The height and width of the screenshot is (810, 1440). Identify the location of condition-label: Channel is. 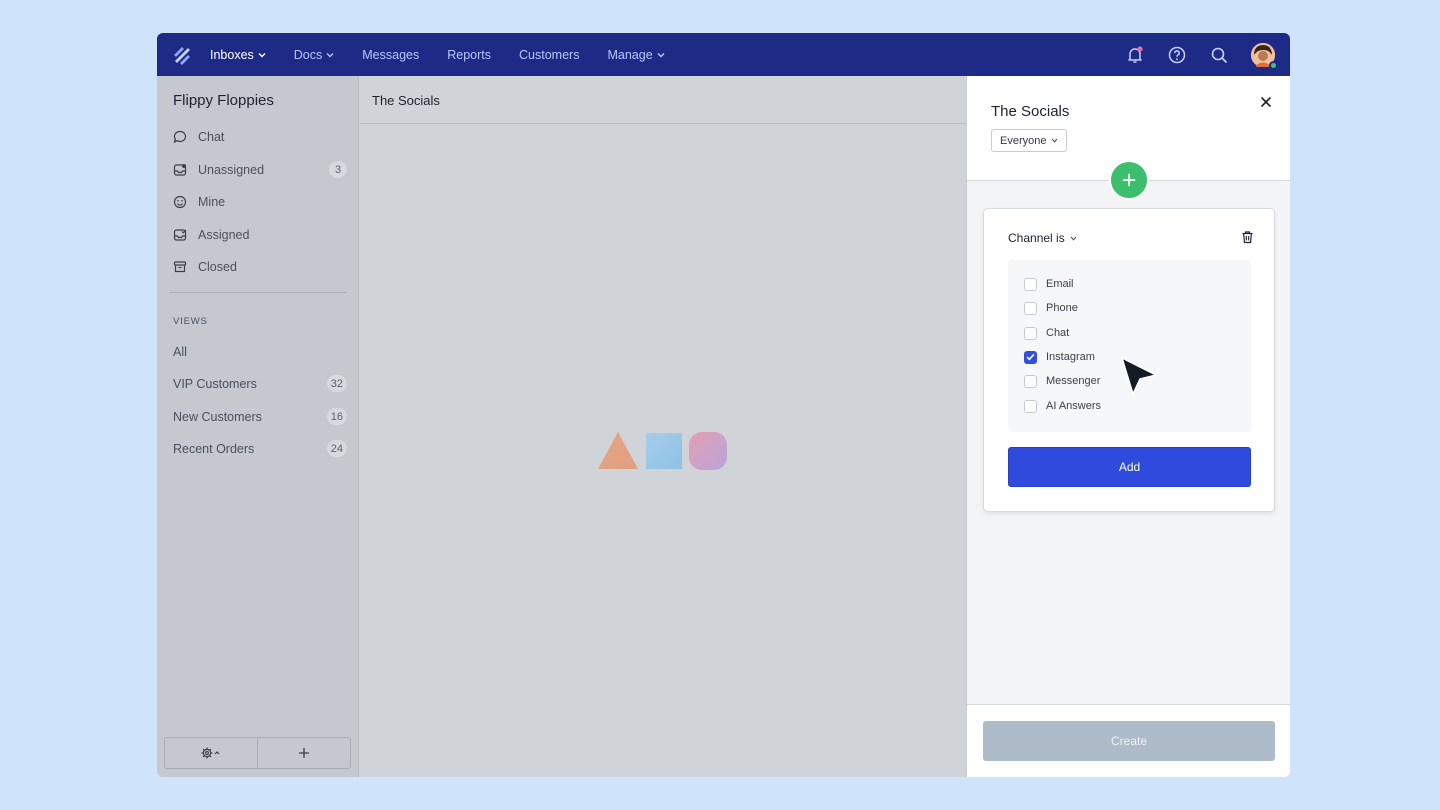
(1036, 238).